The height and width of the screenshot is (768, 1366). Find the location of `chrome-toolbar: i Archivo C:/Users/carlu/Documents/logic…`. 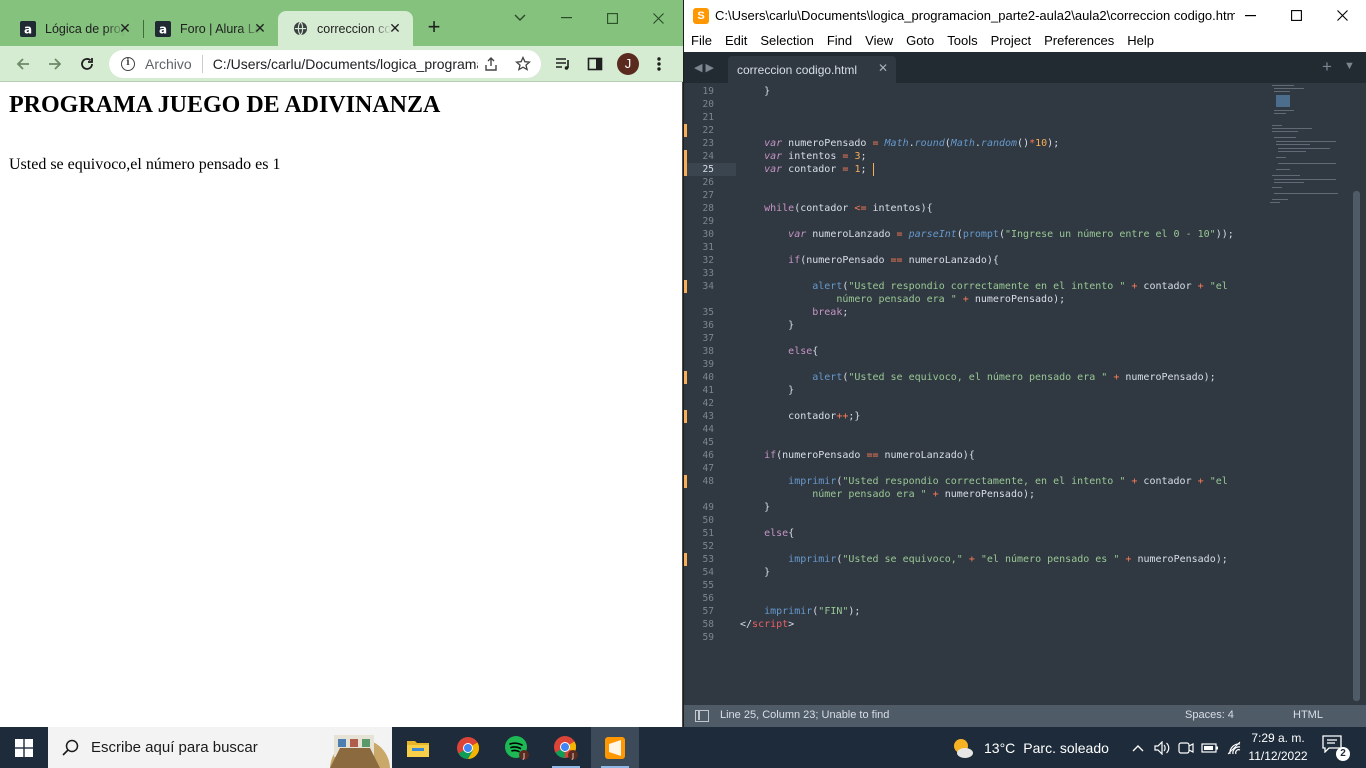

chrome-toolbar: i Archivo C:/Users/carlu/Documents/logic… is located at coordinates (341, 64).